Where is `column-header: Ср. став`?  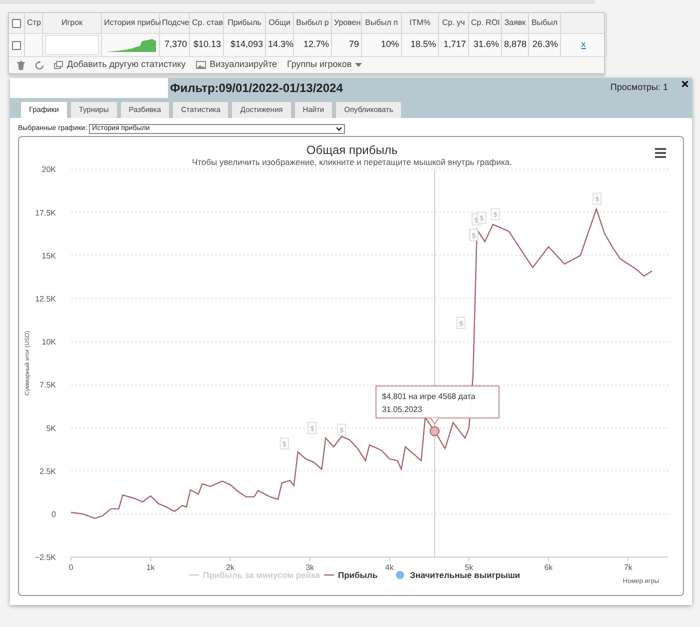
column-header: Ср. став is located at coordinates (206, 23).